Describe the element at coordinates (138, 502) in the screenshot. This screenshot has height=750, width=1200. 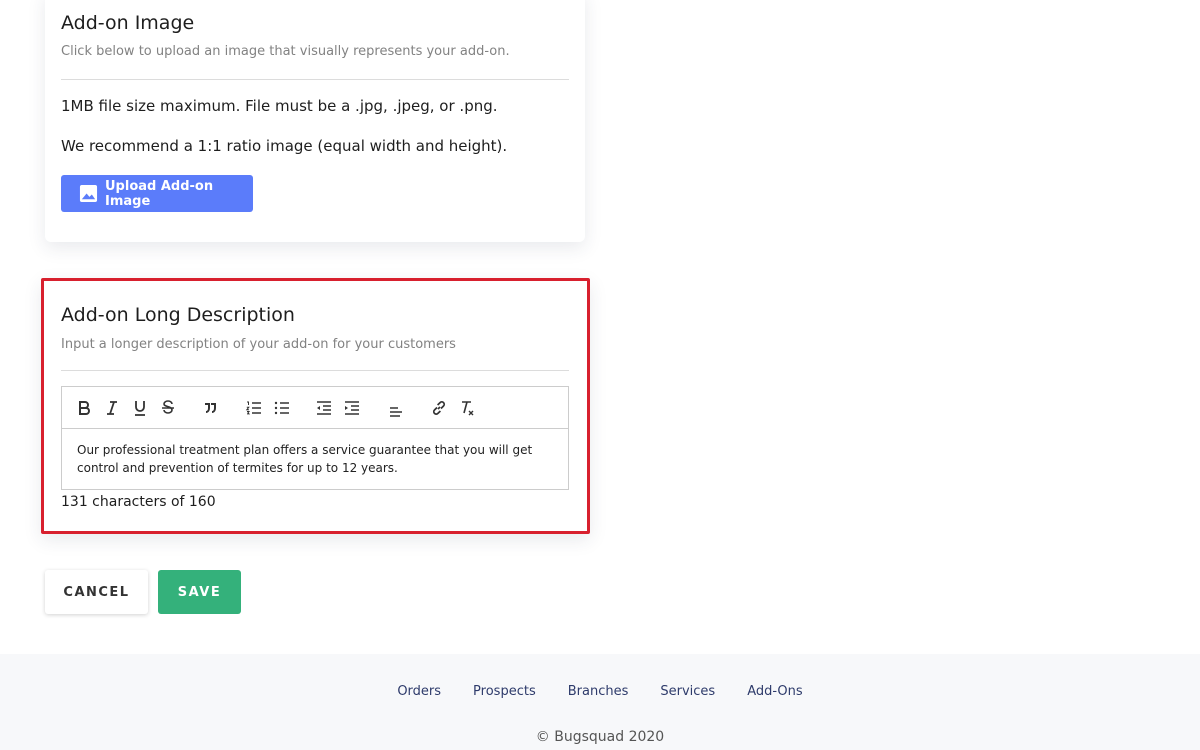
I see `character-count: 131 characters of 160` at that location.